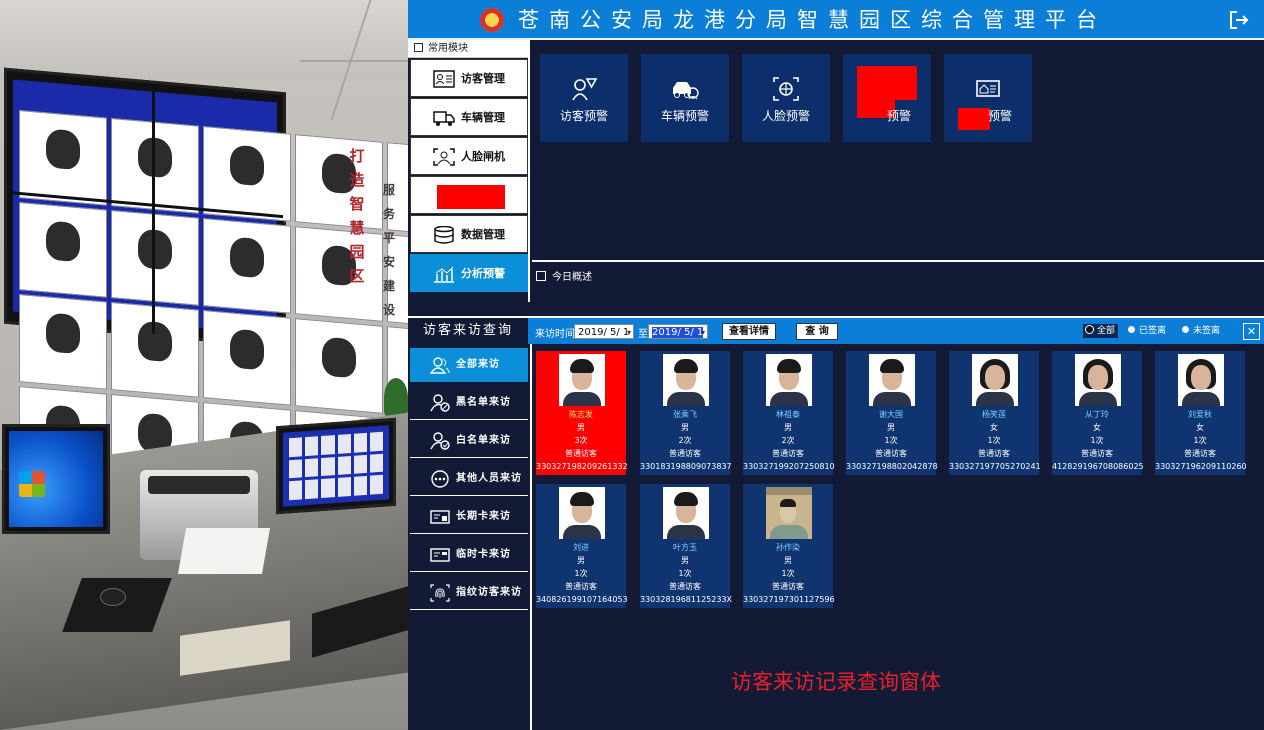 The image size is (1264, 730). Describe the element at coordinates (994, 427) in the screenshot. I see `visitor-gender: 女` at that location.